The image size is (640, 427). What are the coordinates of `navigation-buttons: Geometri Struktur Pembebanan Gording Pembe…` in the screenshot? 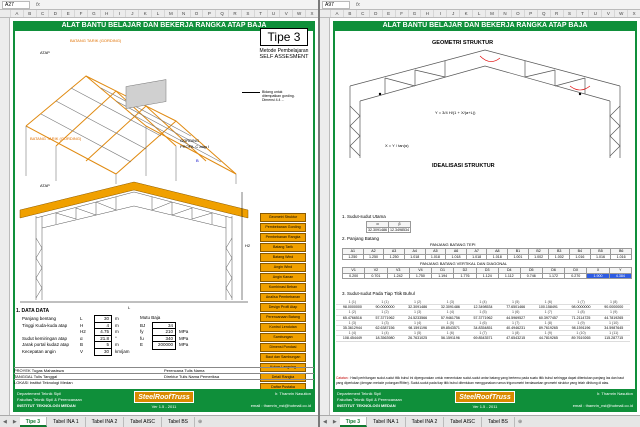 It's located at (283, 303).